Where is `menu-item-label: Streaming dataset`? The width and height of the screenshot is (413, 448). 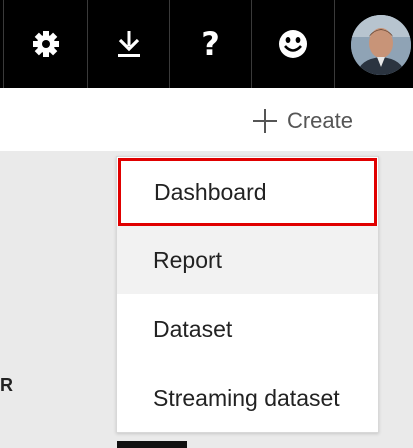
menu-item-label: Streaming dataset is located at coordinates (246, 397).